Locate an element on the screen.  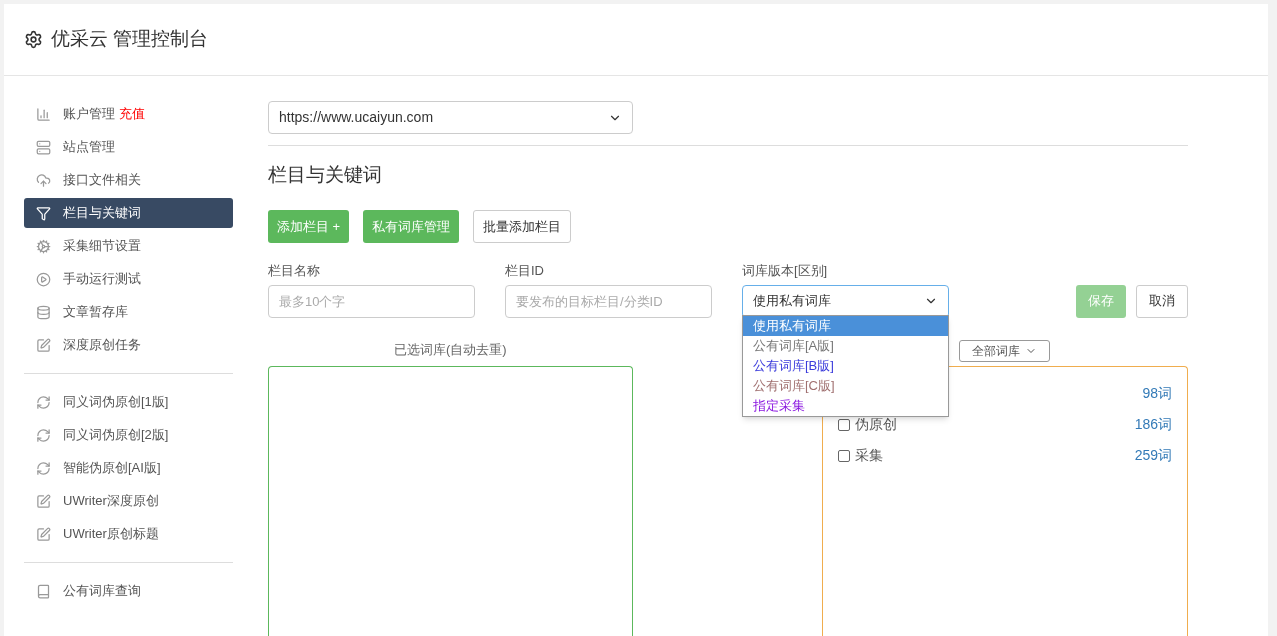
app-title: 优采云 管理控制台 is located at coordinates (130, 39).